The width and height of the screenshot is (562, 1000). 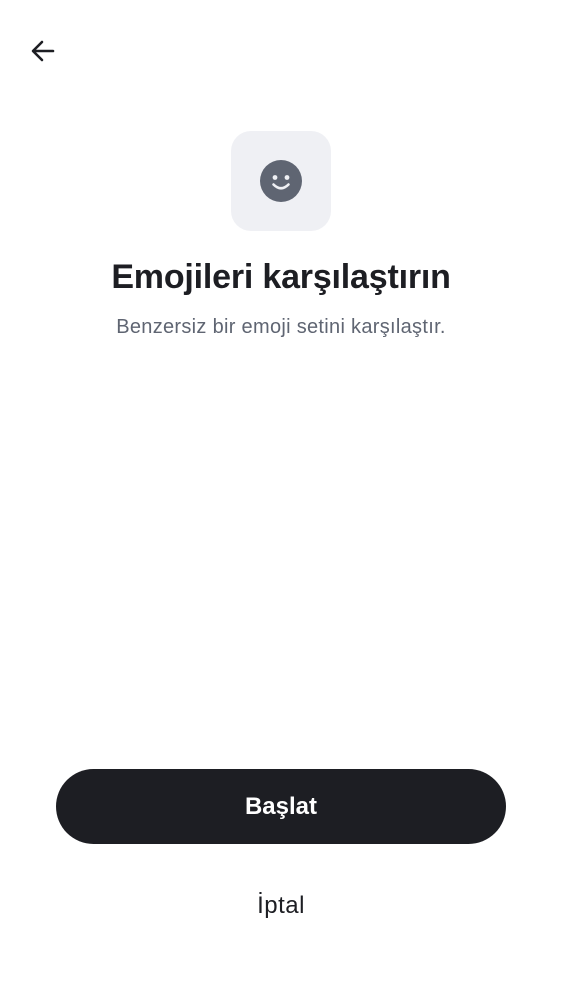 I want to click on smiley-face-icon, so click(x=281, y=181).